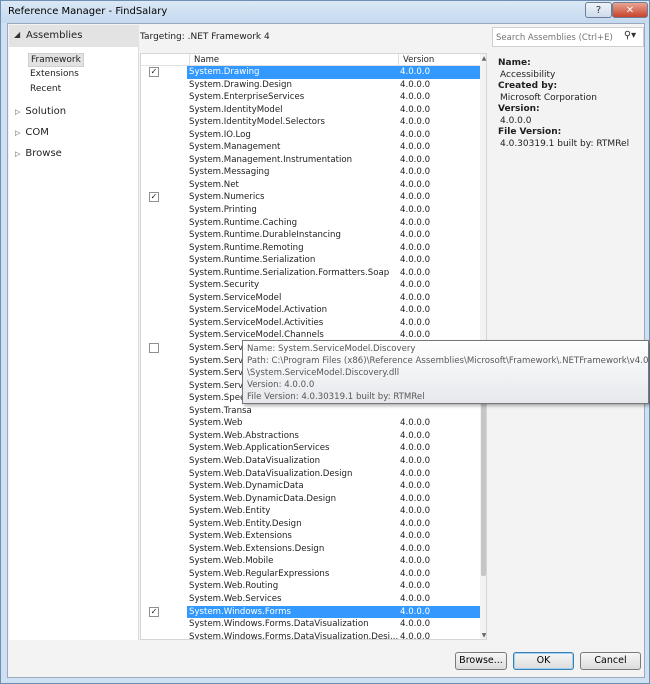 The height and width of the screenshot is (684, 650). I want to click on scroll-up-arrow-icon: ▲, so click(483, 59).